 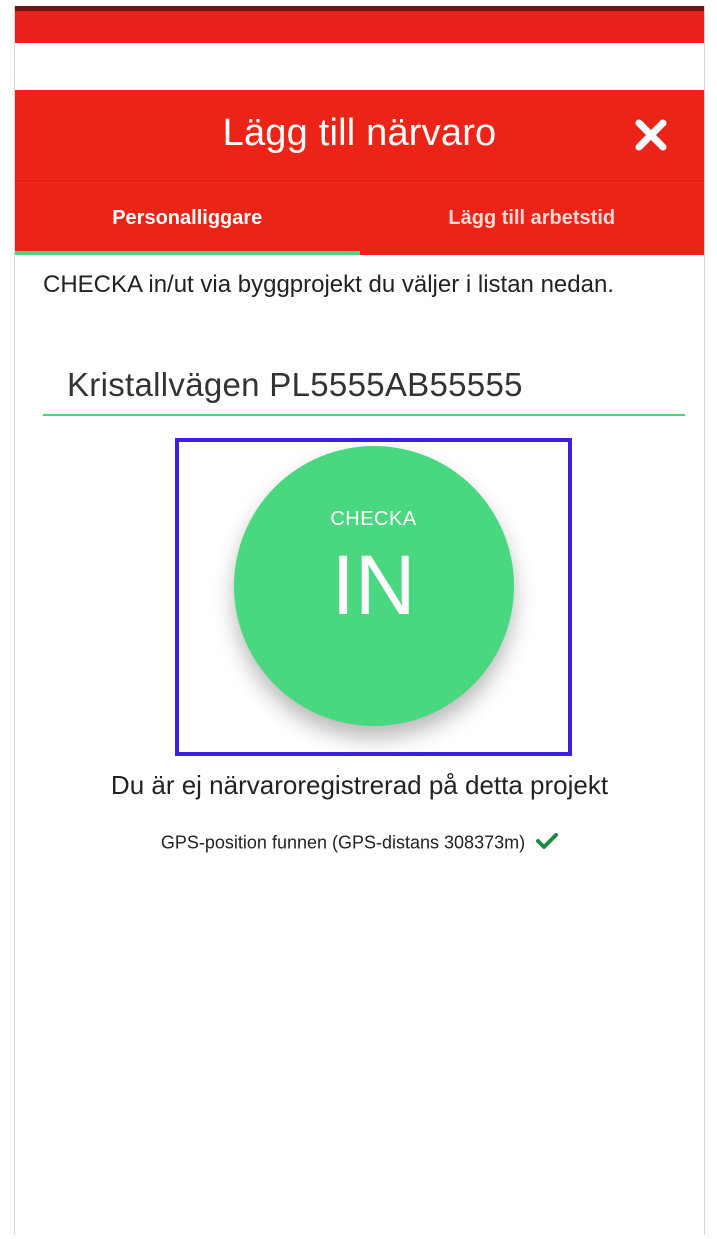 What do you see at coordinates (187, 253) in the screenshot?
I see `active-tab-indicator` at bounding box center [187, 253].